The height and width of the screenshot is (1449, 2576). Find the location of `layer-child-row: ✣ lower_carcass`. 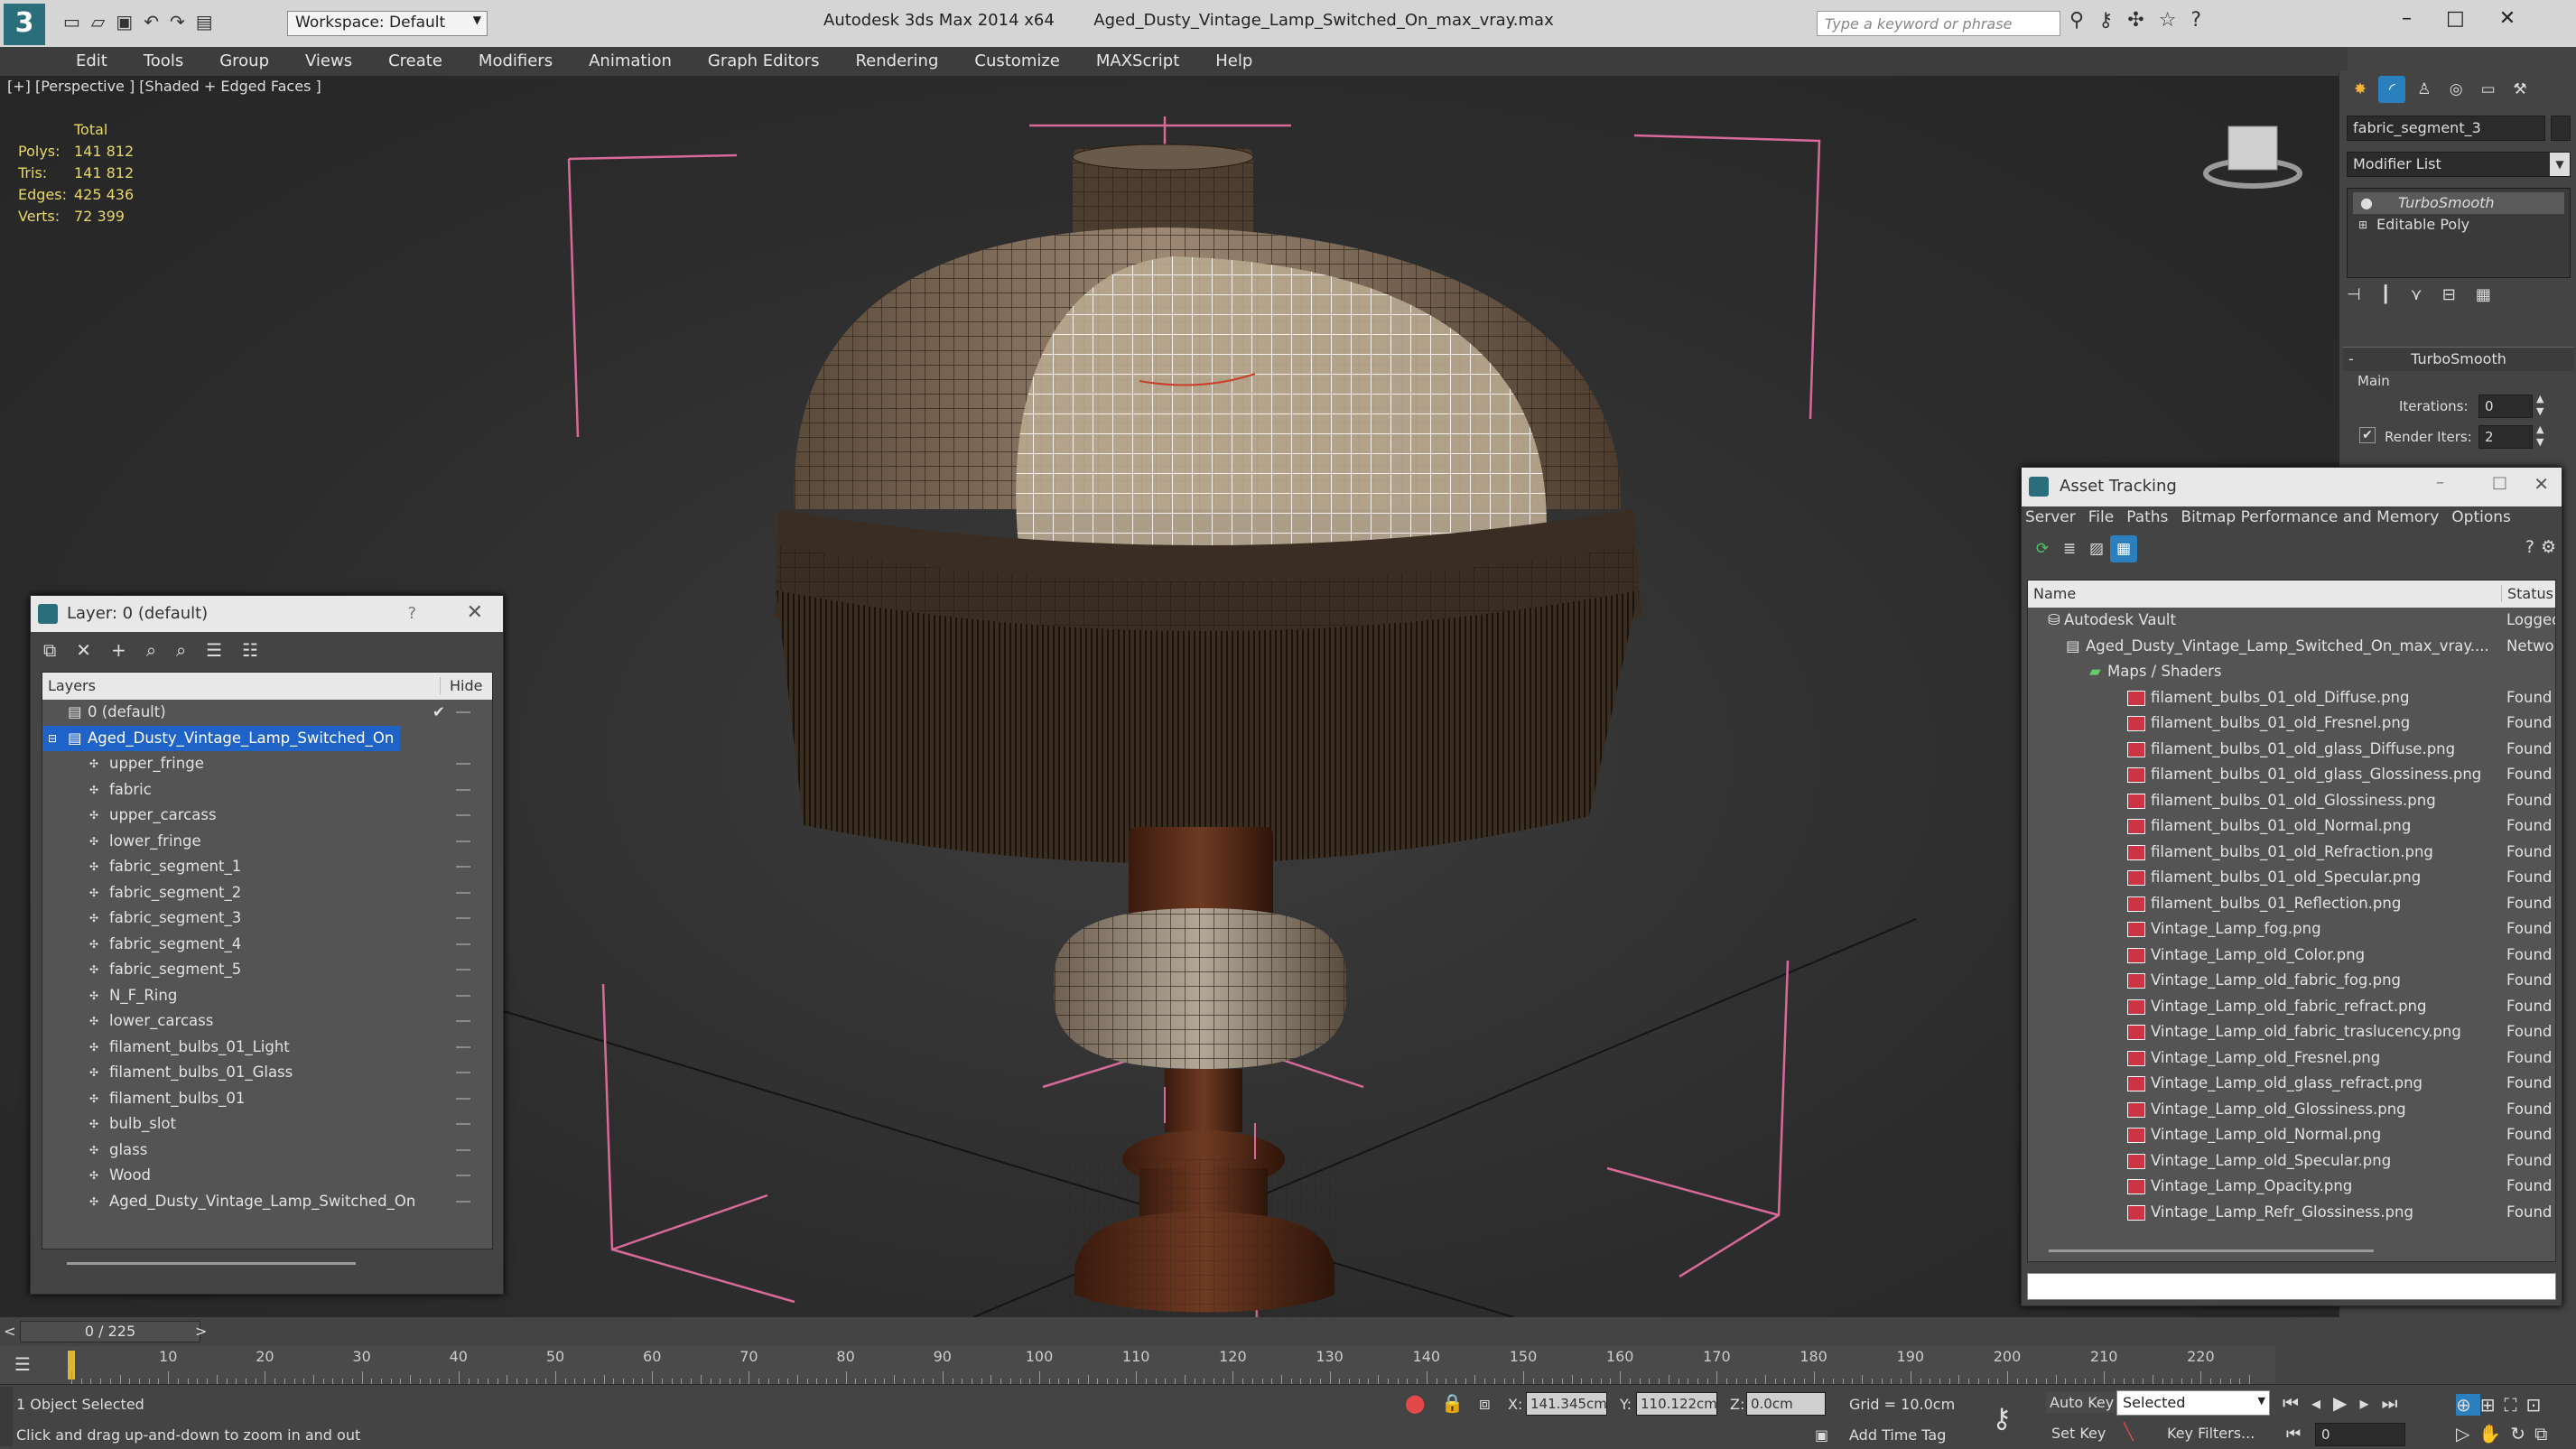

layer-child-row: ✣ lower_carcass is located at coordinates (267, 1021).